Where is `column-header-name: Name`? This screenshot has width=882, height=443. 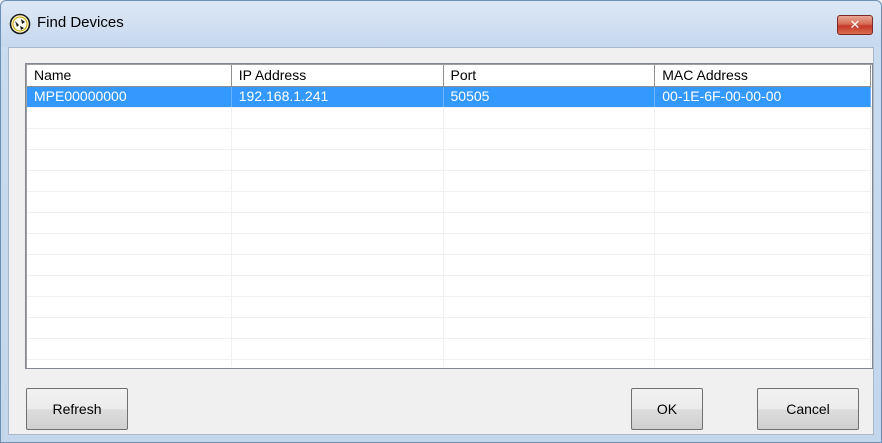
column-header-name: Name is located at coordinates (129, 76).